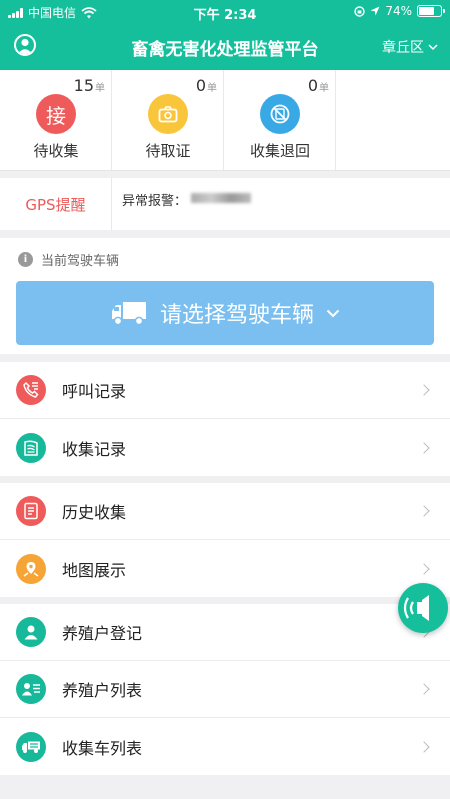 This screenshot has width=450, height=799. What do you see at coordinates (168, 151) in the screenshot?
I see `counter-label: 待取证` at bounding box center [168, 151].